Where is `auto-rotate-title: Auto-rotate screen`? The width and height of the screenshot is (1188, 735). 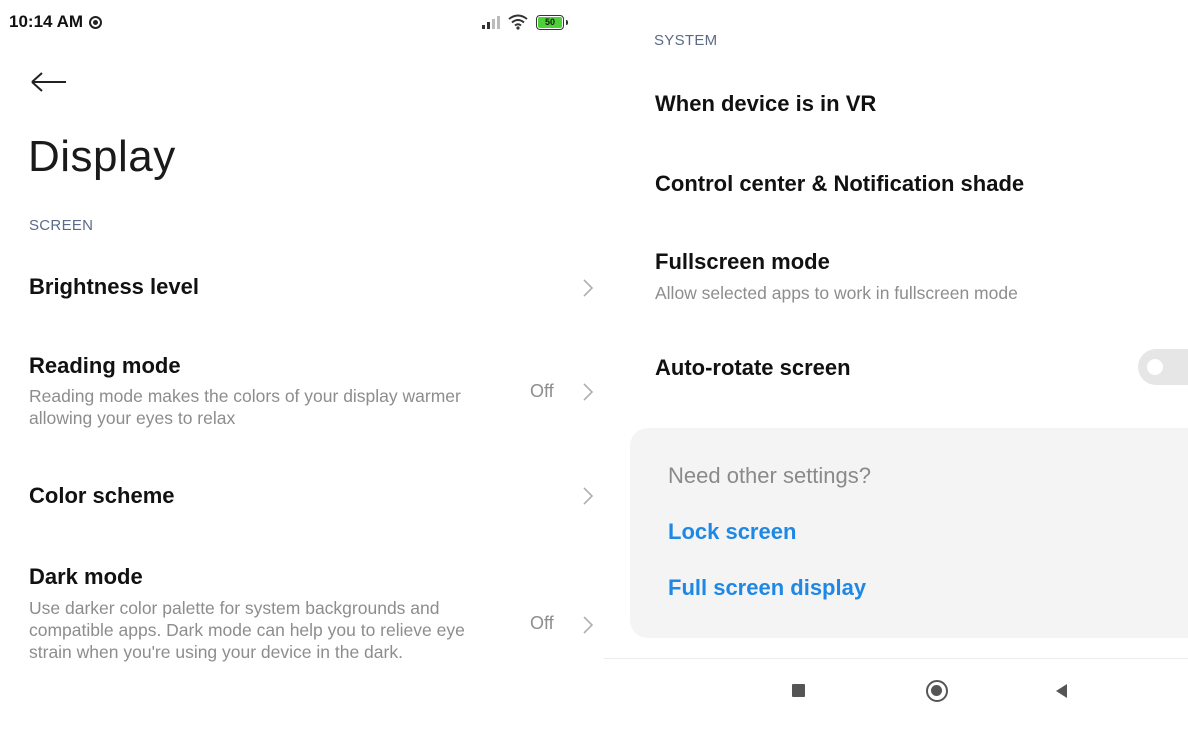
auto-rotate-title: Auto-rotate screen is located at coordinates (753, 367).